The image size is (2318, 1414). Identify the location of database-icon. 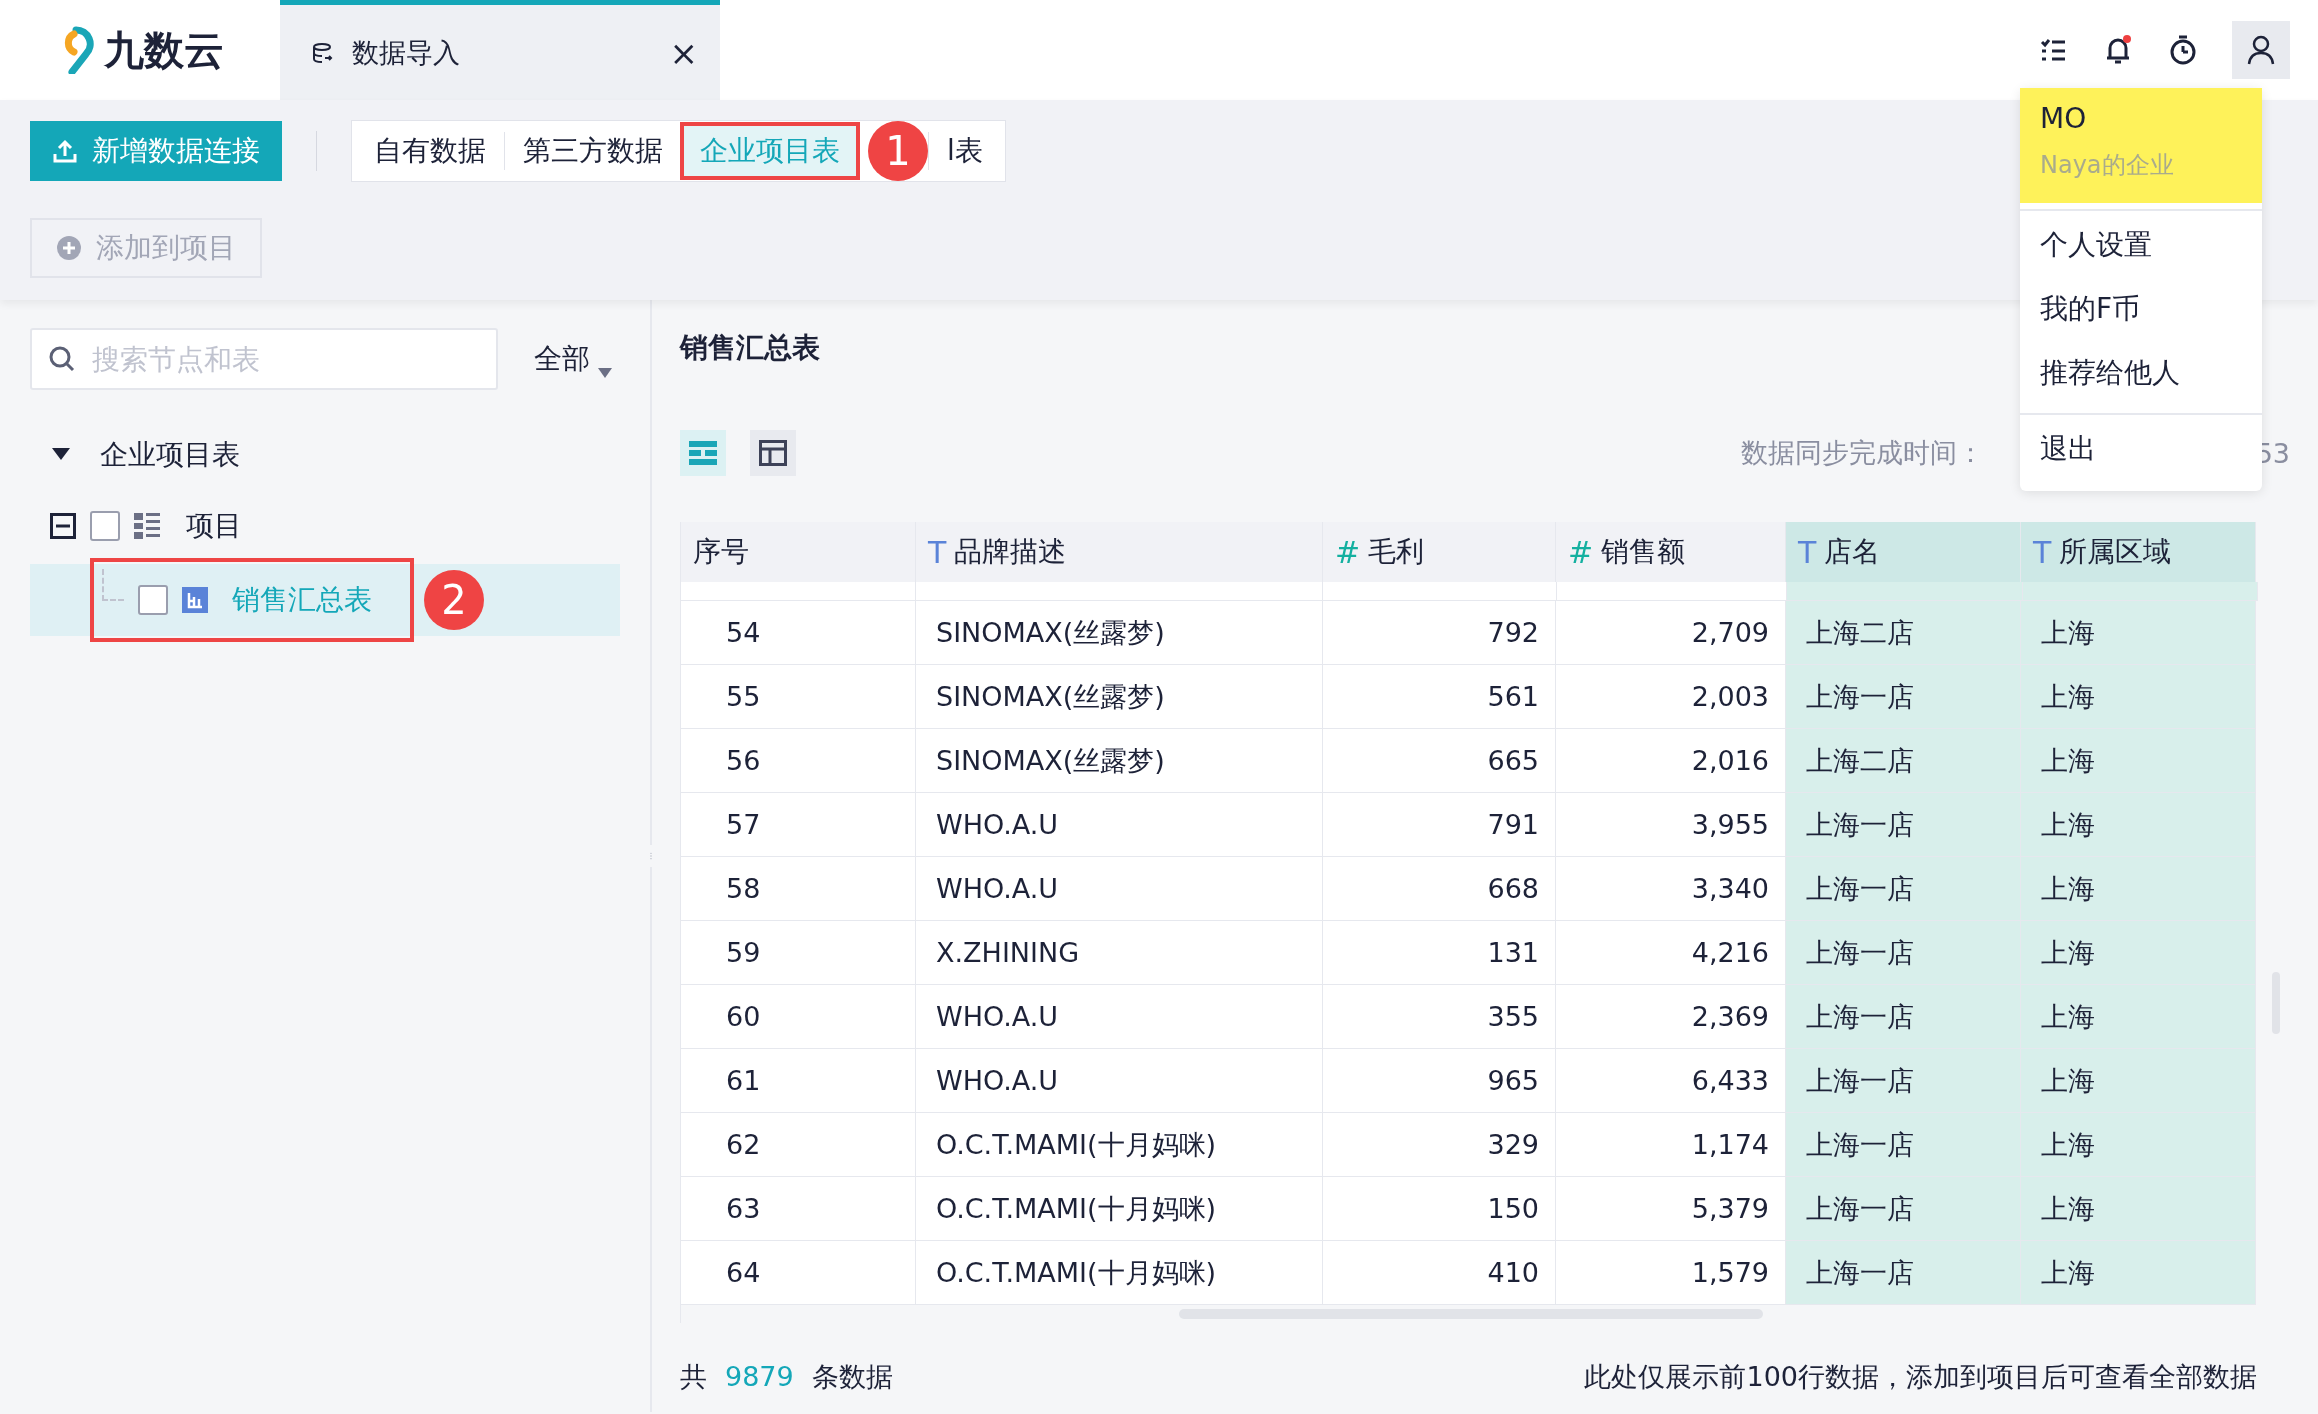
(322, 52).